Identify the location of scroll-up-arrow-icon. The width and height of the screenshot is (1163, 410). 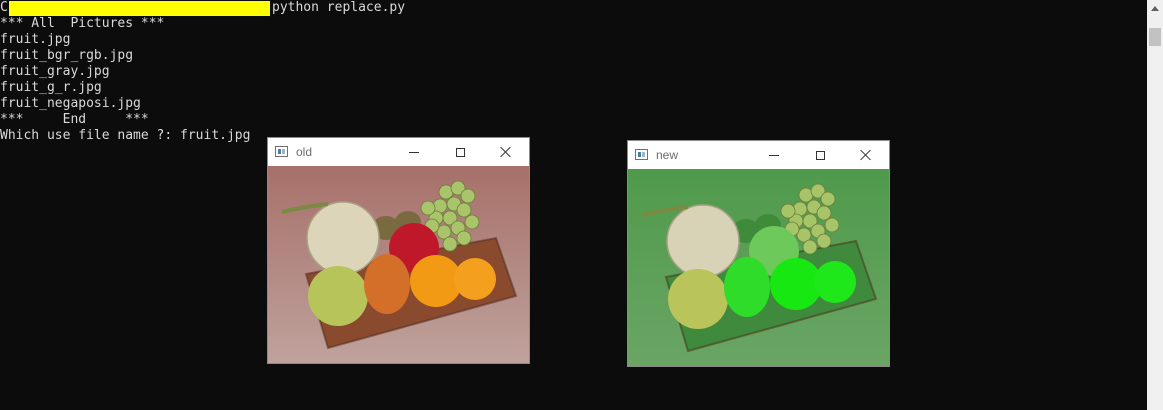
(1155, 8).